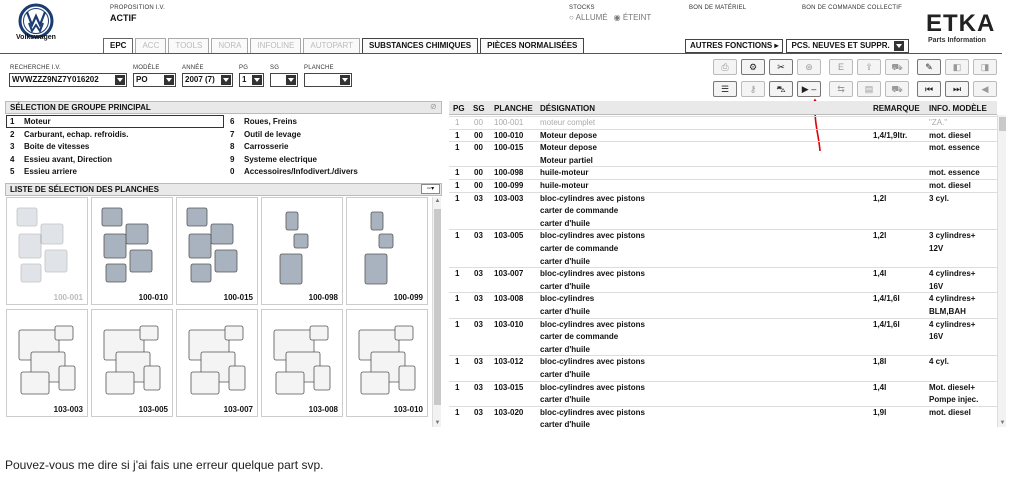 Image resolution: width=1014 pixels, height=480 pixels. I want to click on engine-drawing-icon, so click(212, 245).